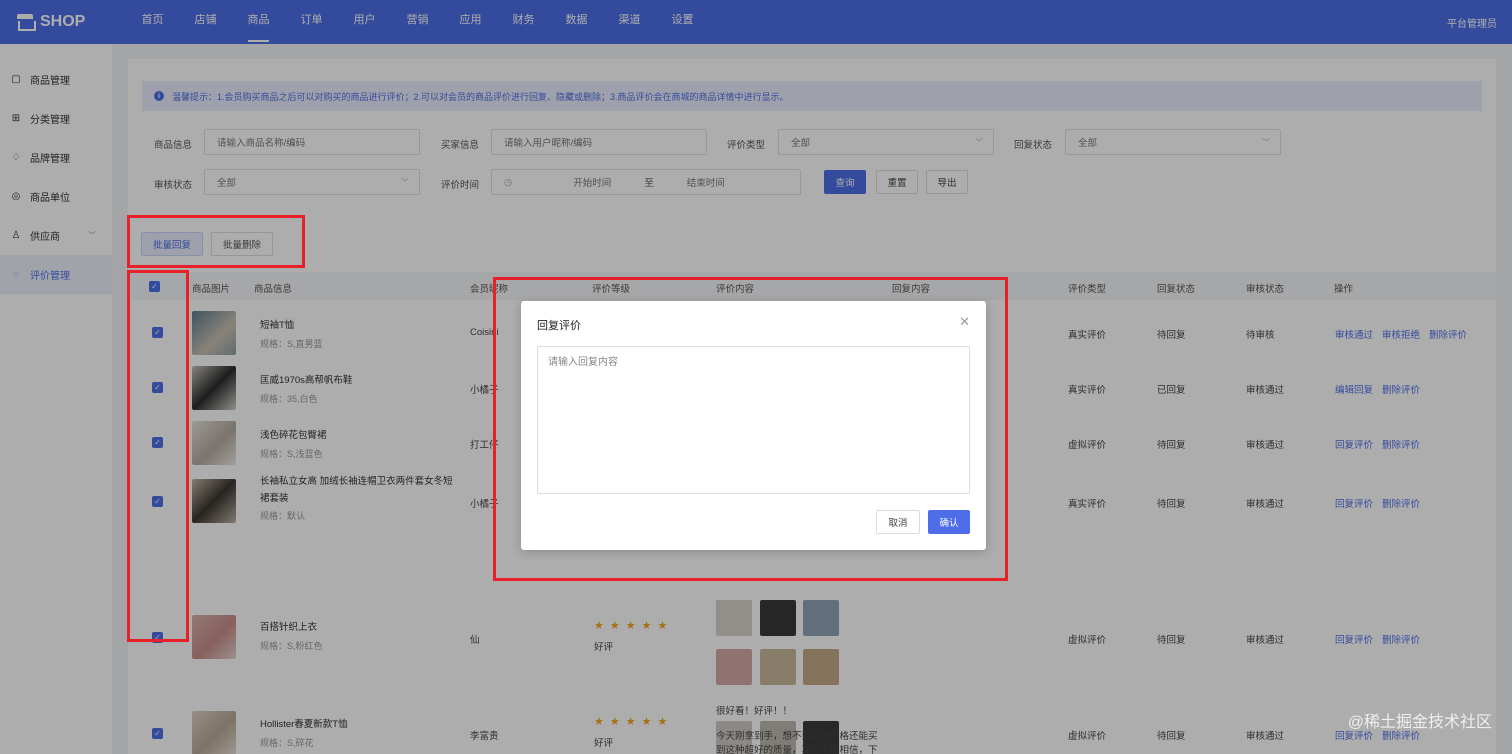 Image resolution: width=1512 pixels, height=754 pixels. I want to click on watermark: @稀土掘金技术社区, so click(1419, 722).